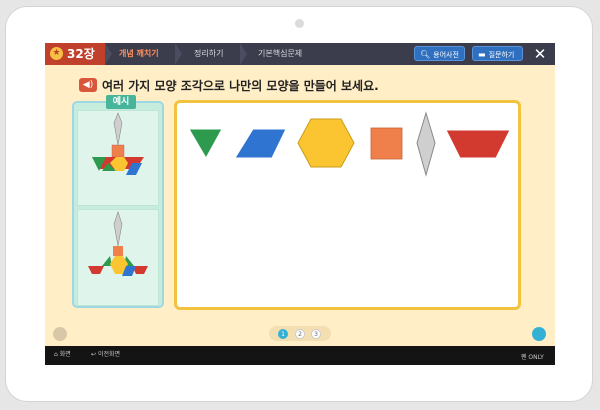 This screenshot has width=600, height=410. What do you see at coordinates (299, 23) in the screenshot?
I see `camera-dot` at bounding box center [299, 23].